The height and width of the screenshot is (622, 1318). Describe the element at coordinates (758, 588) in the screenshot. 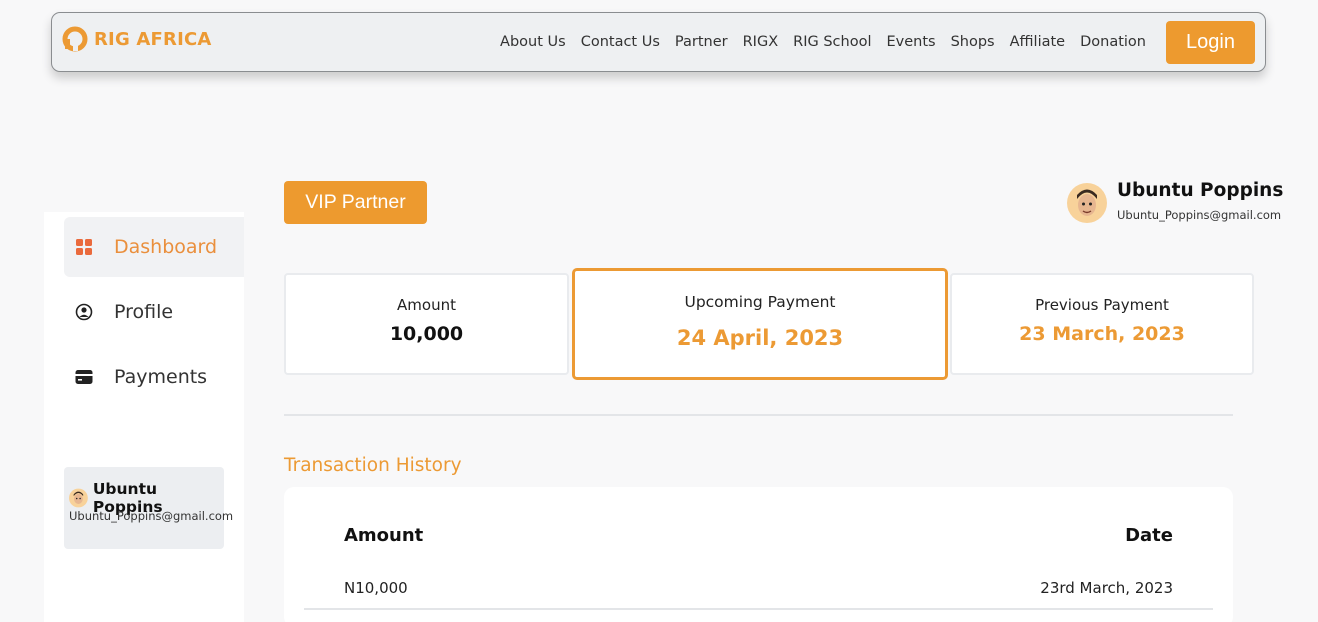

I see `table-row: N10,000 23rd March, 2023` at that location.